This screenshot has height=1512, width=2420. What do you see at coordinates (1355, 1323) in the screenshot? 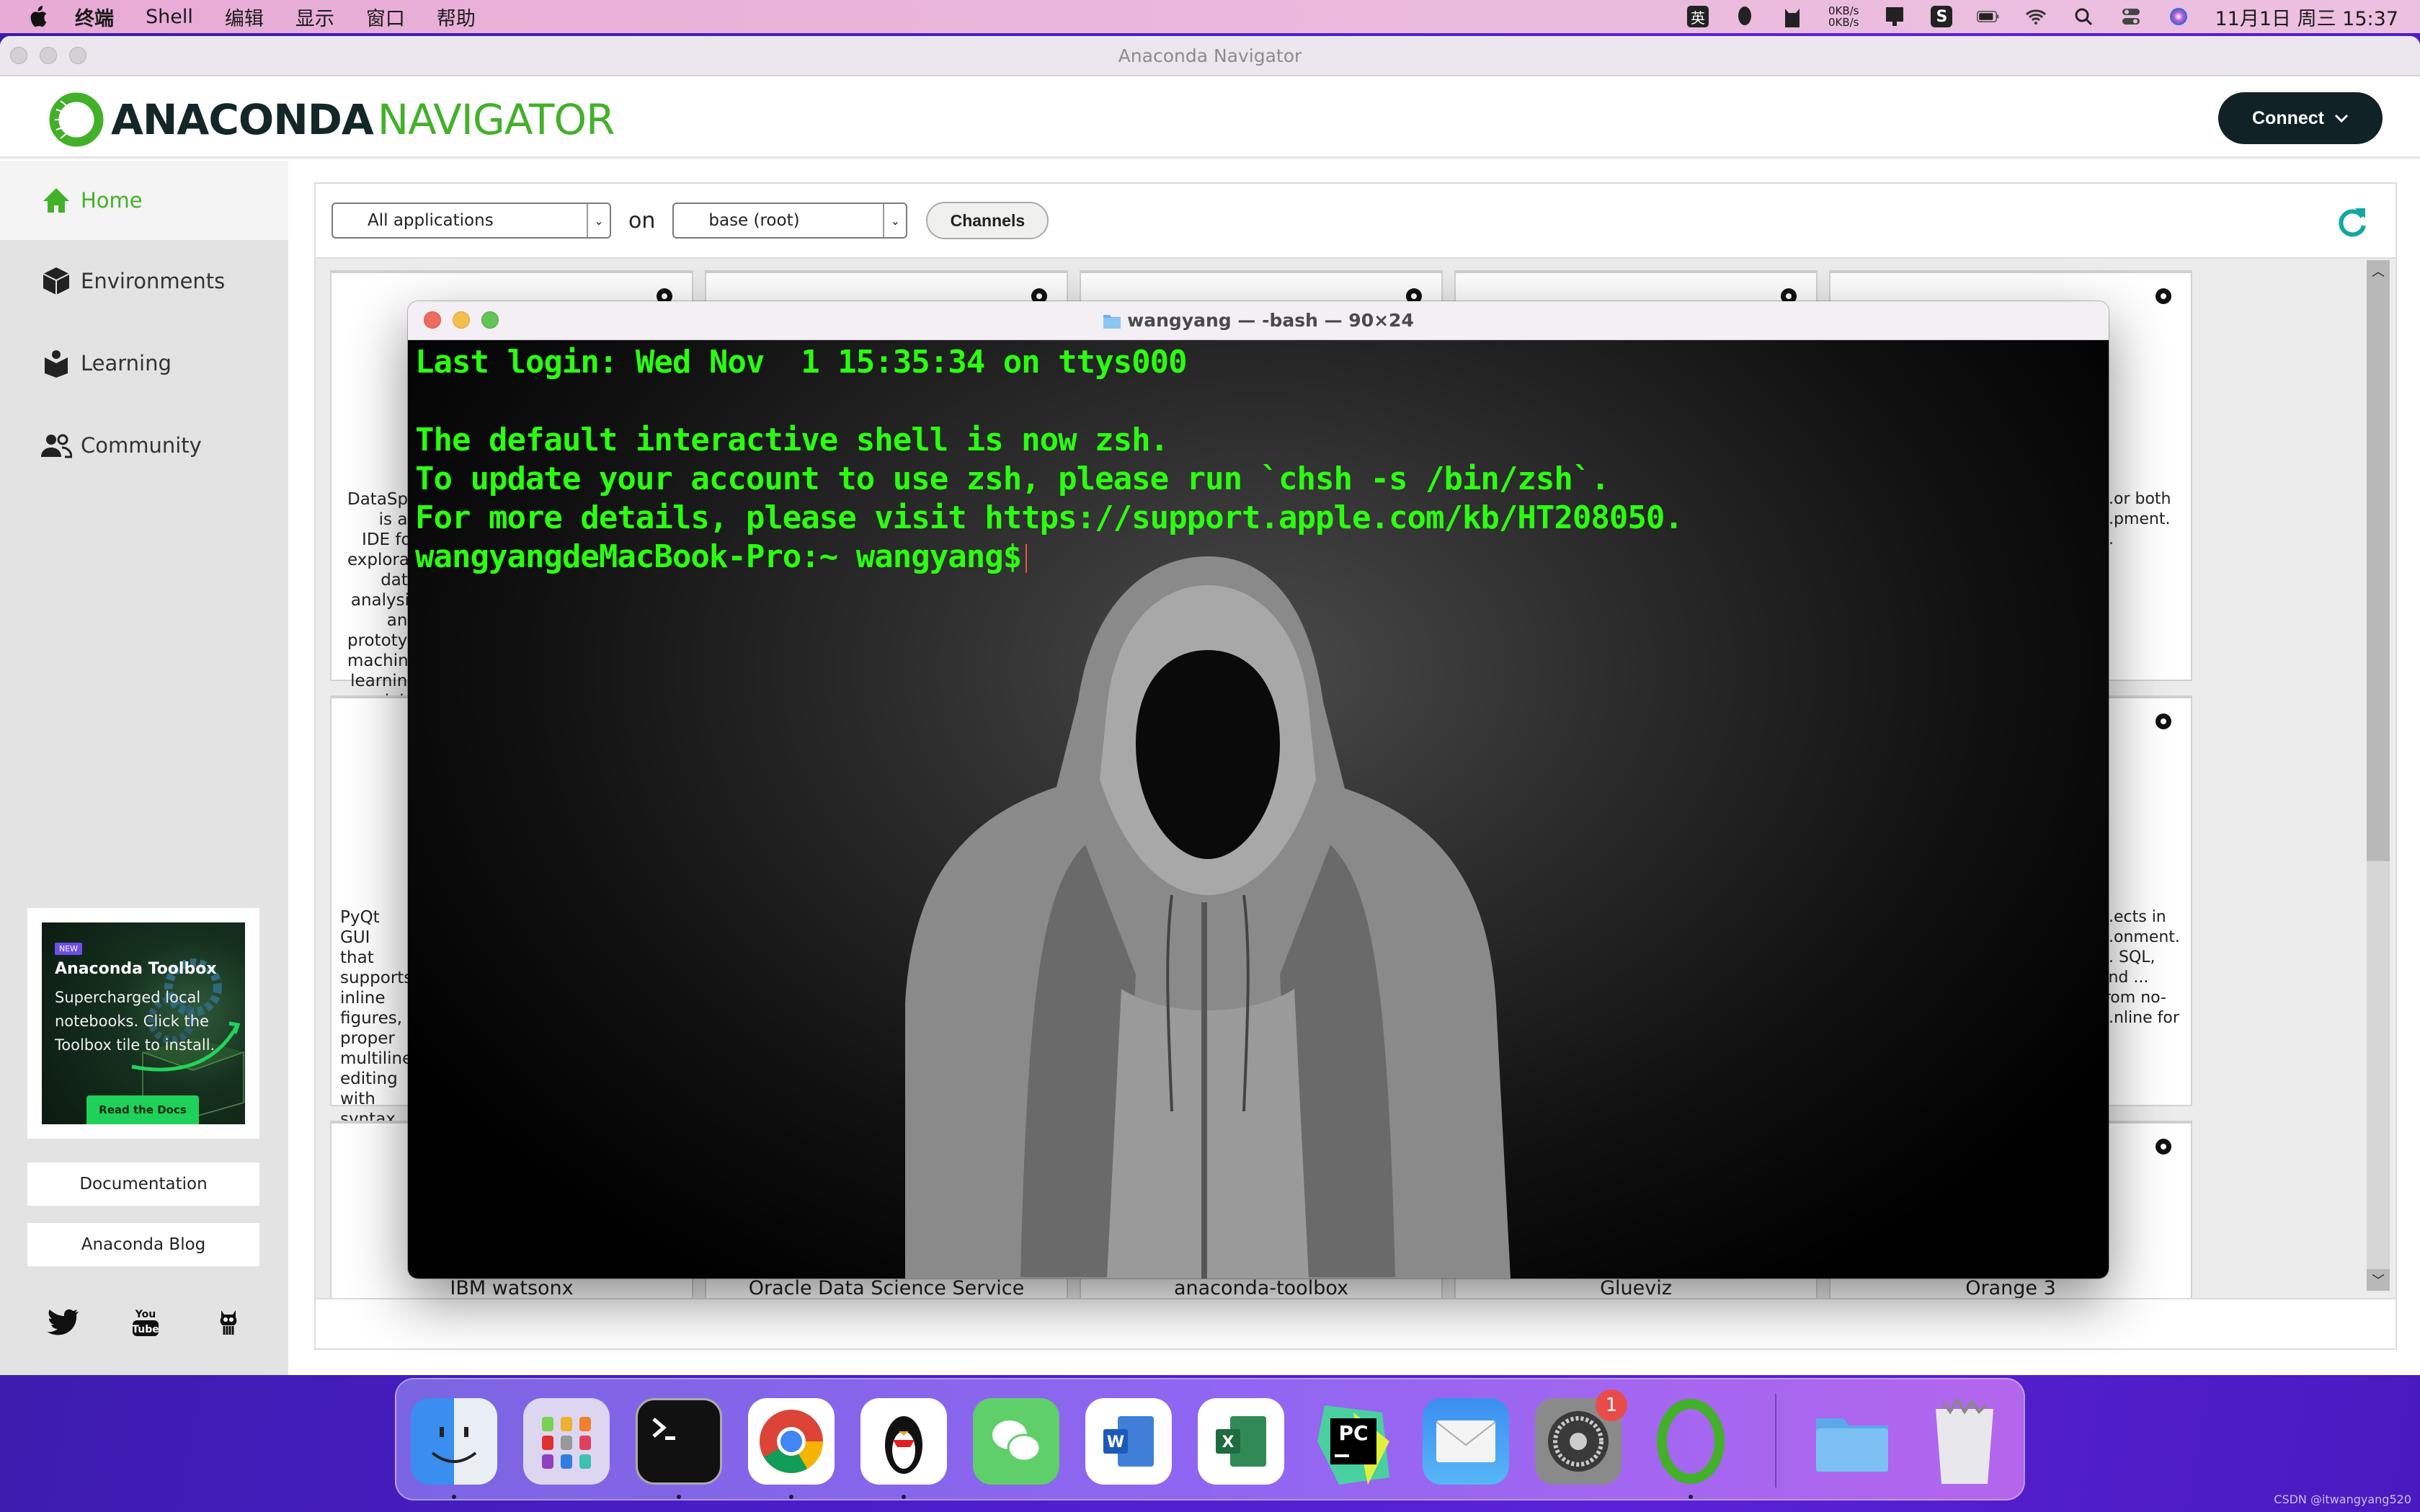
I see `panel-bottom-strip` at bounding box center [1355, 1323].